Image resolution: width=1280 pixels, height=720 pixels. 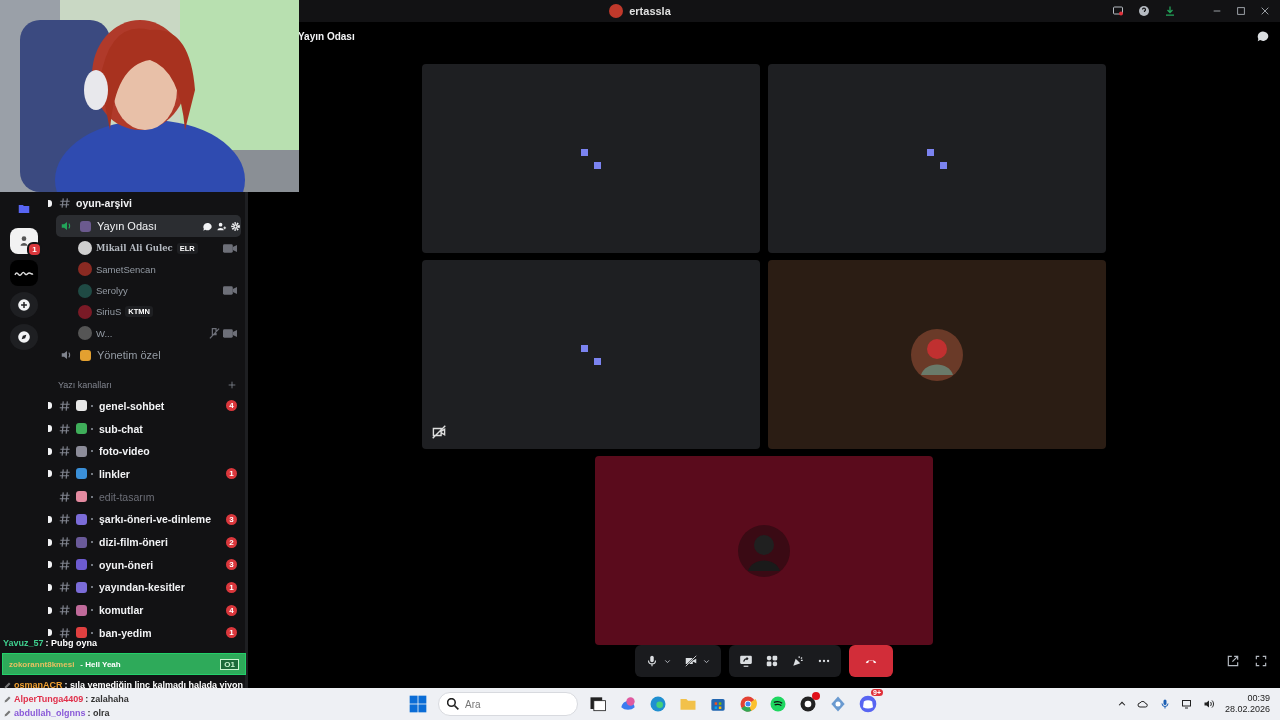 What do you see at coordinates (98, 713) in the screenshot?
I see `chat-message: : olra` at bounding box center [98, 713].